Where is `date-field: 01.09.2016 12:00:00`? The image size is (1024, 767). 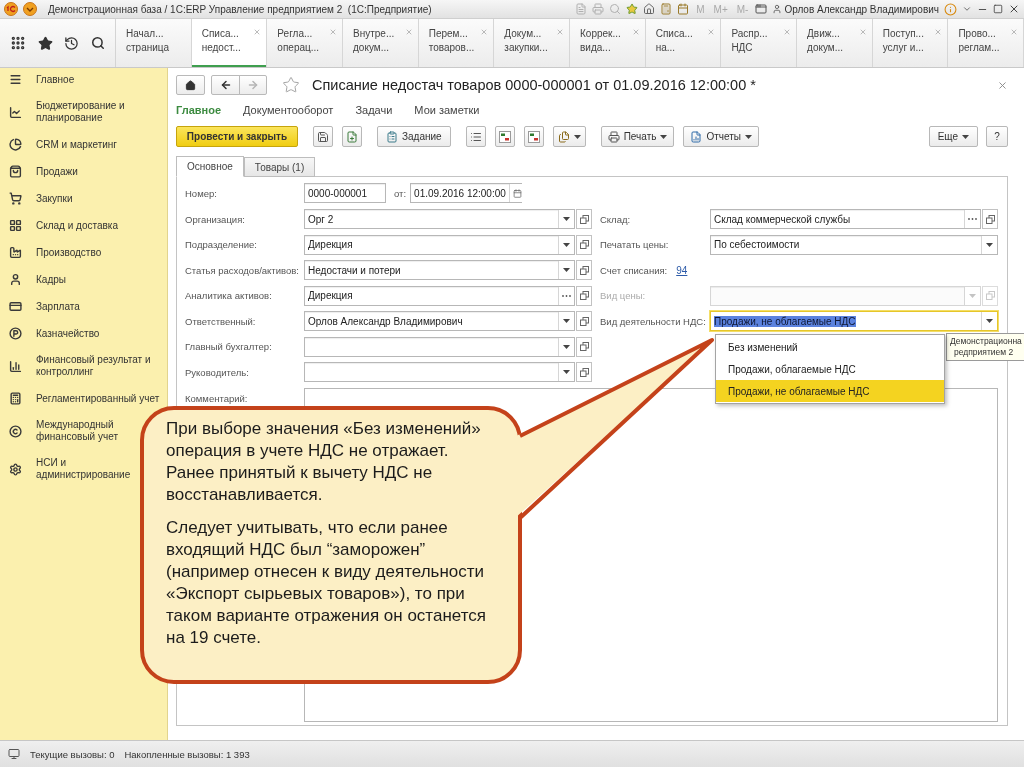 date-field: 01.09.2016 12:00:00 is located at coordinates (466, 193).